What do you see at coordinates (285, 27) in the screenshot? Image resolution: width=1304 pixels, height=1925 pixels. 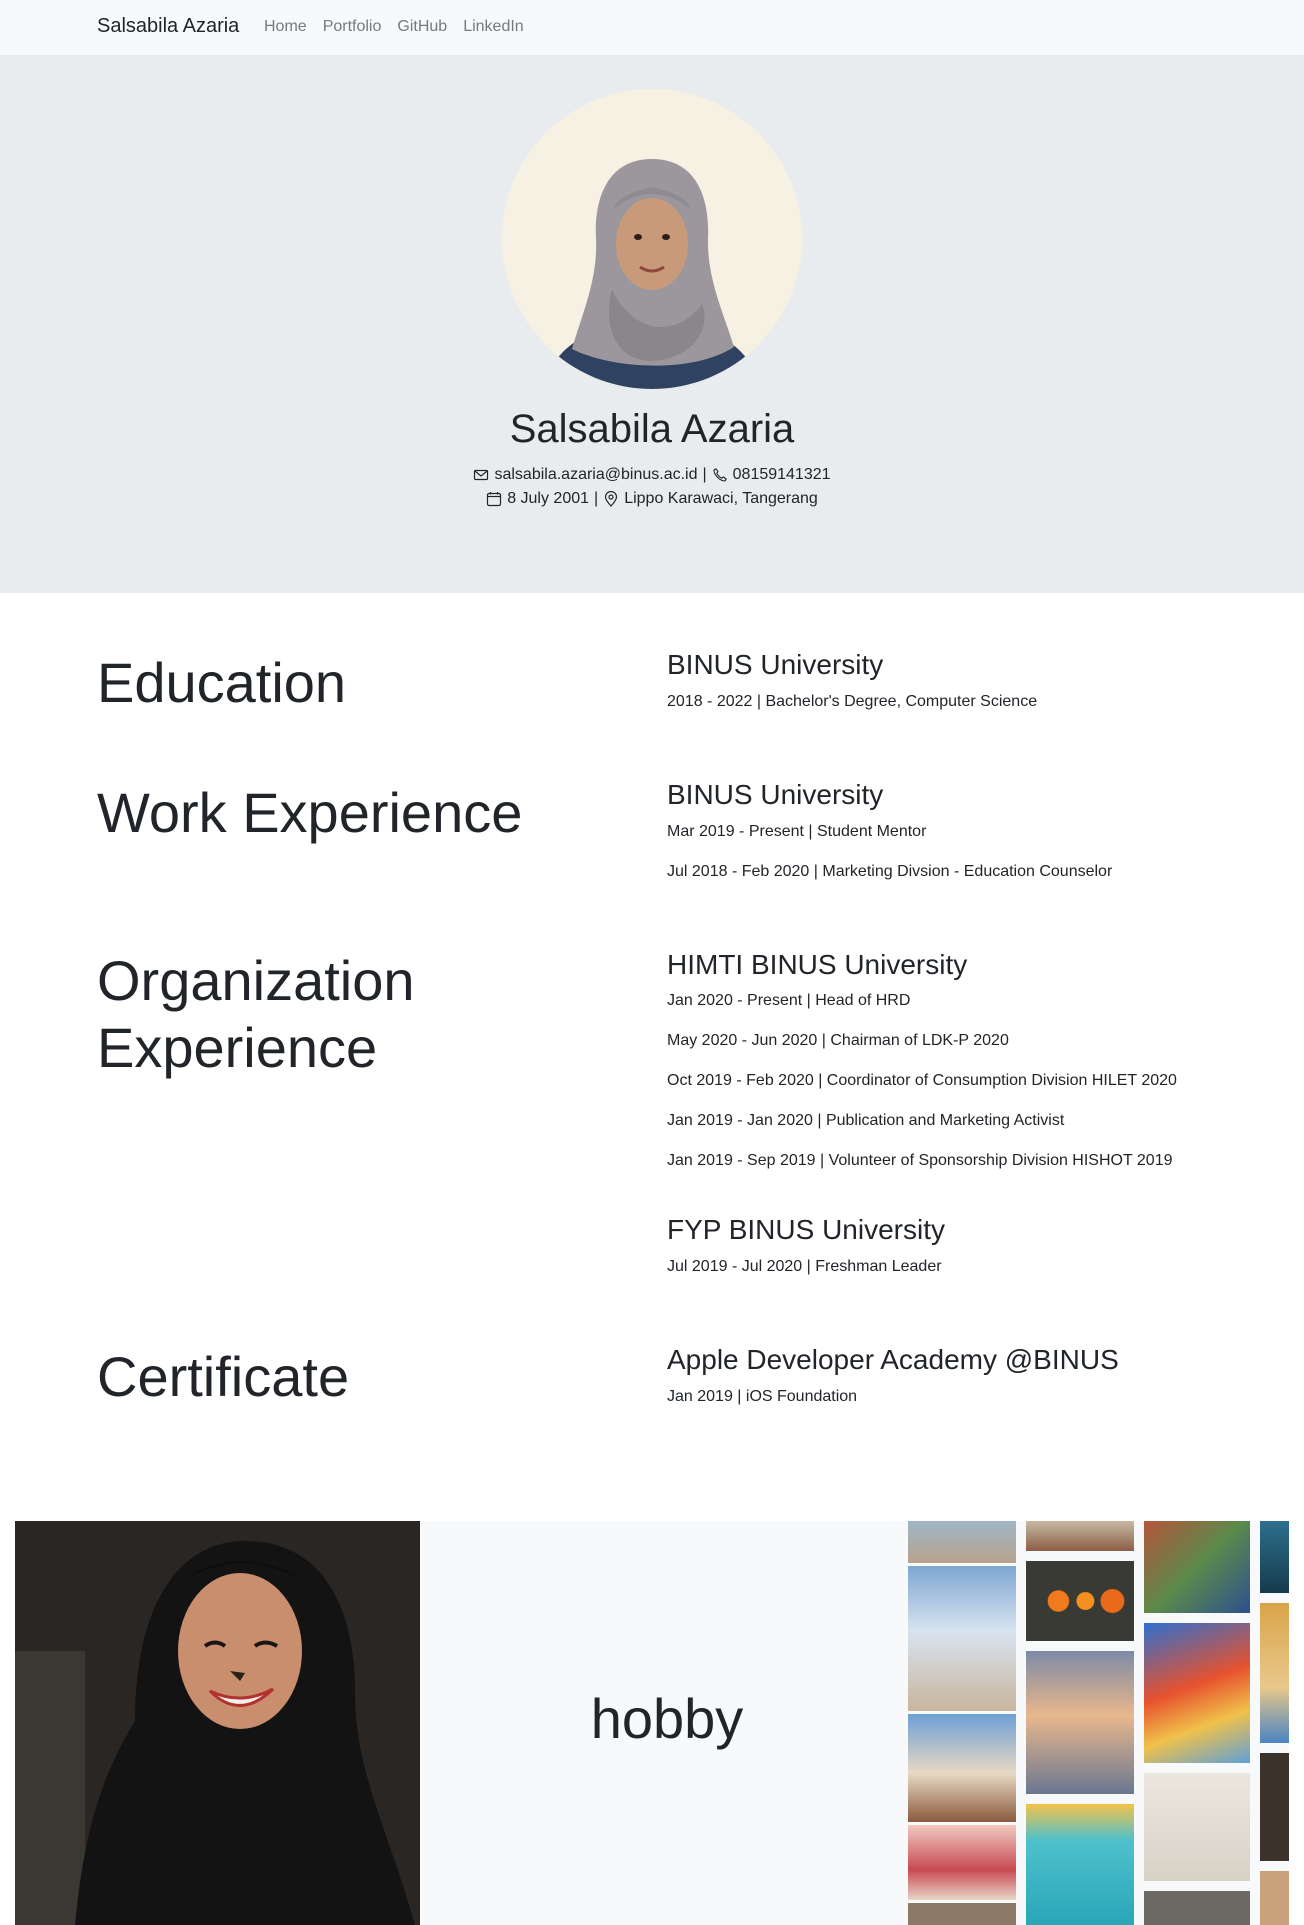 I see `nav-link-home: Home` at bounding box center [285, 27].